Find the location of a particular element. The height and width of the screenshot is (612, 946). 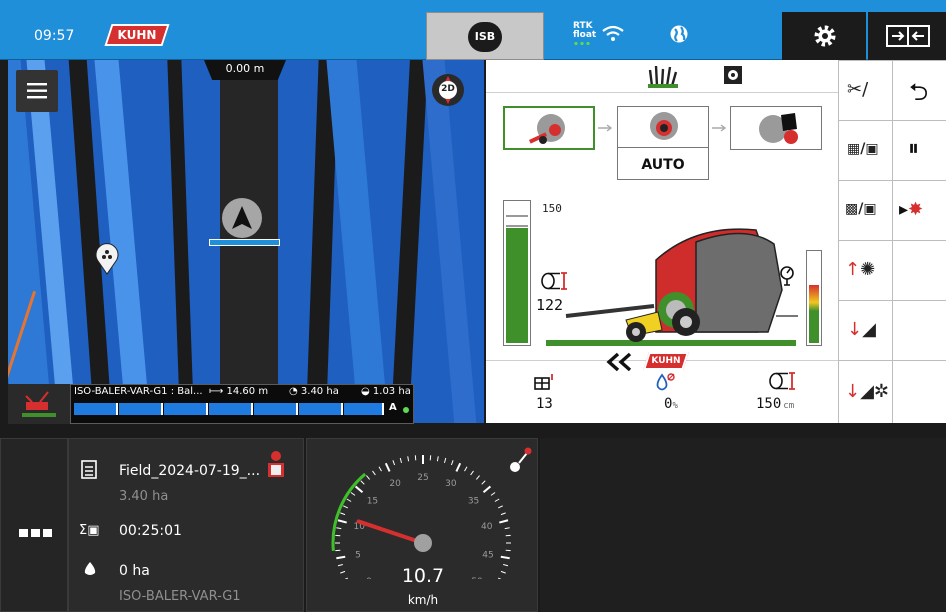

baler-section-icon is located at coordinates (39, 404).